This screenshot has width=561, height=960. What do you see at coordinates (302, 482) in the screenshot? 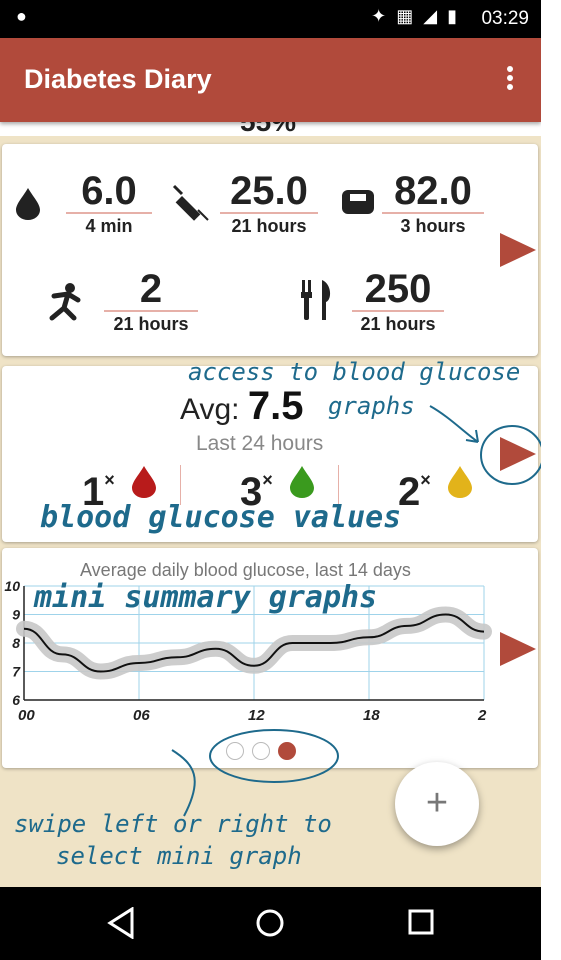
I see `normal-drop-icon` at bounding box center [302, 482].